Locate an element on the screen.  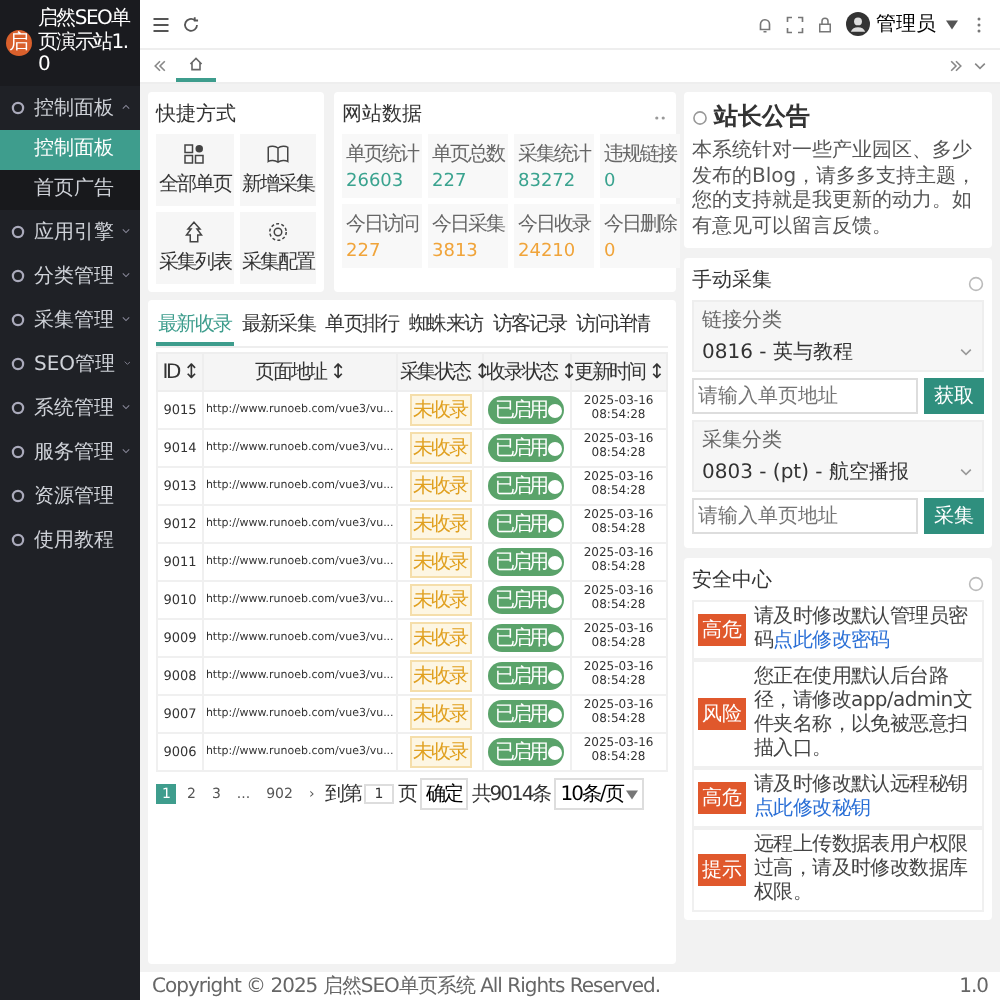
shortcut-tile: 采集列表 is located at coordinates (194, 248).